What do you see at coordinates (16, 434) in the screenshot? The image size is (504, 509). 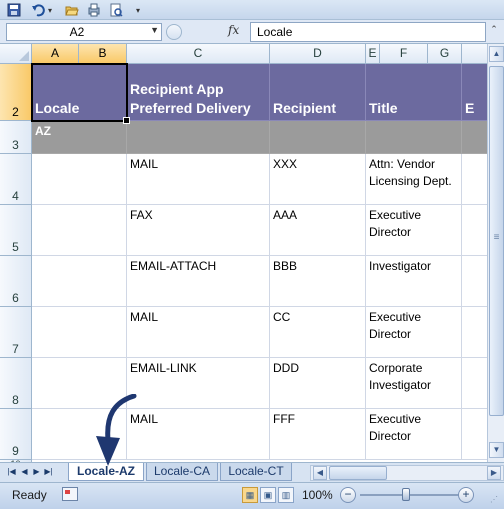 I see `row-header-9: 9` at bounding box center [16, 434].